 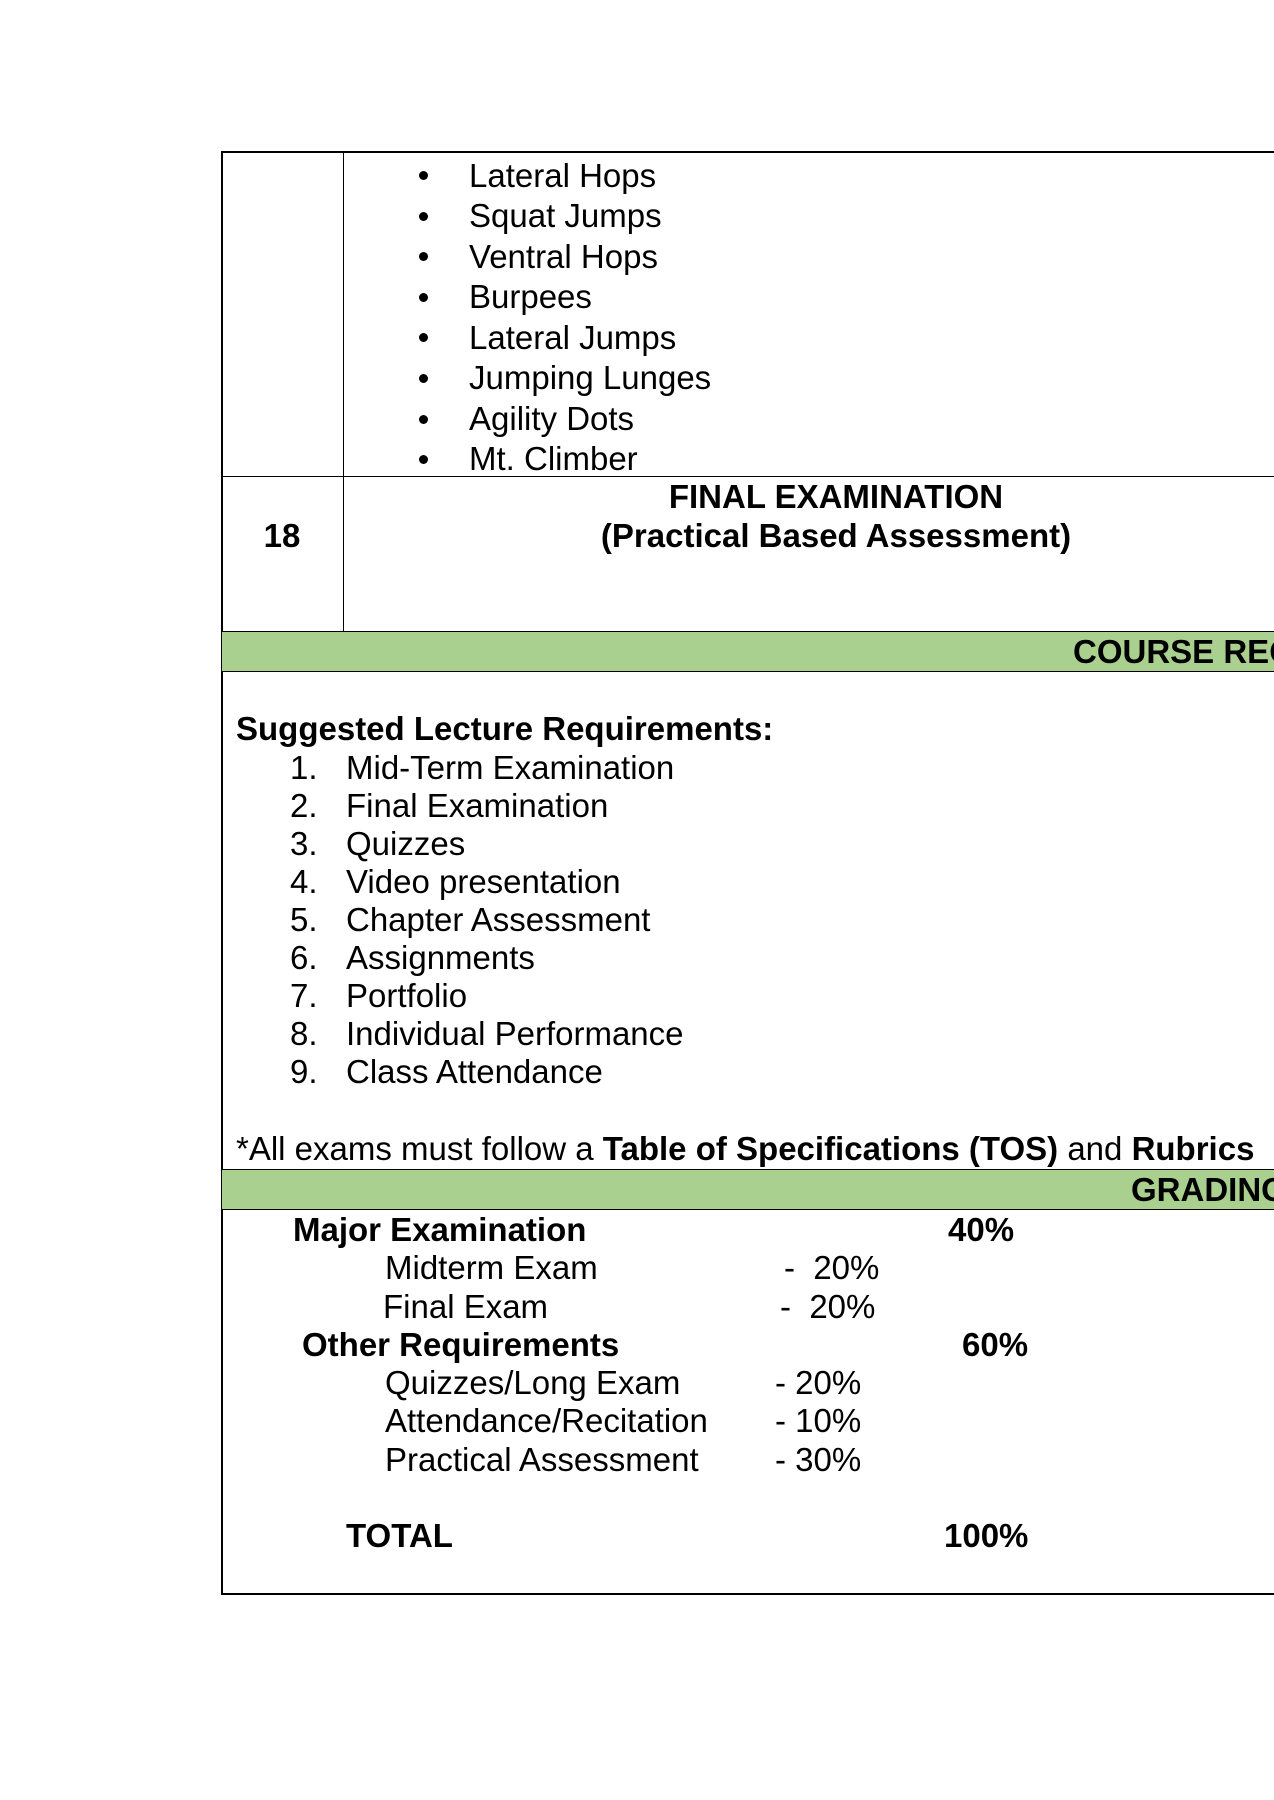 What do you see at coordinates (836, 535) in the screenshot?
I see `final-exam-subtitle: (Practical Based Assessment)` at bounding box center [836, 535].